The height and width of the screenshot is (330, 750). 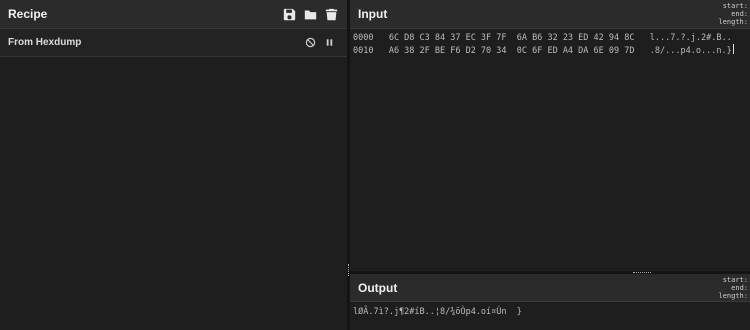 What do you see at coordinates (739, 14) in the screenshot?
I see `input-stat-end: end:` at bounding box center [739, 14].